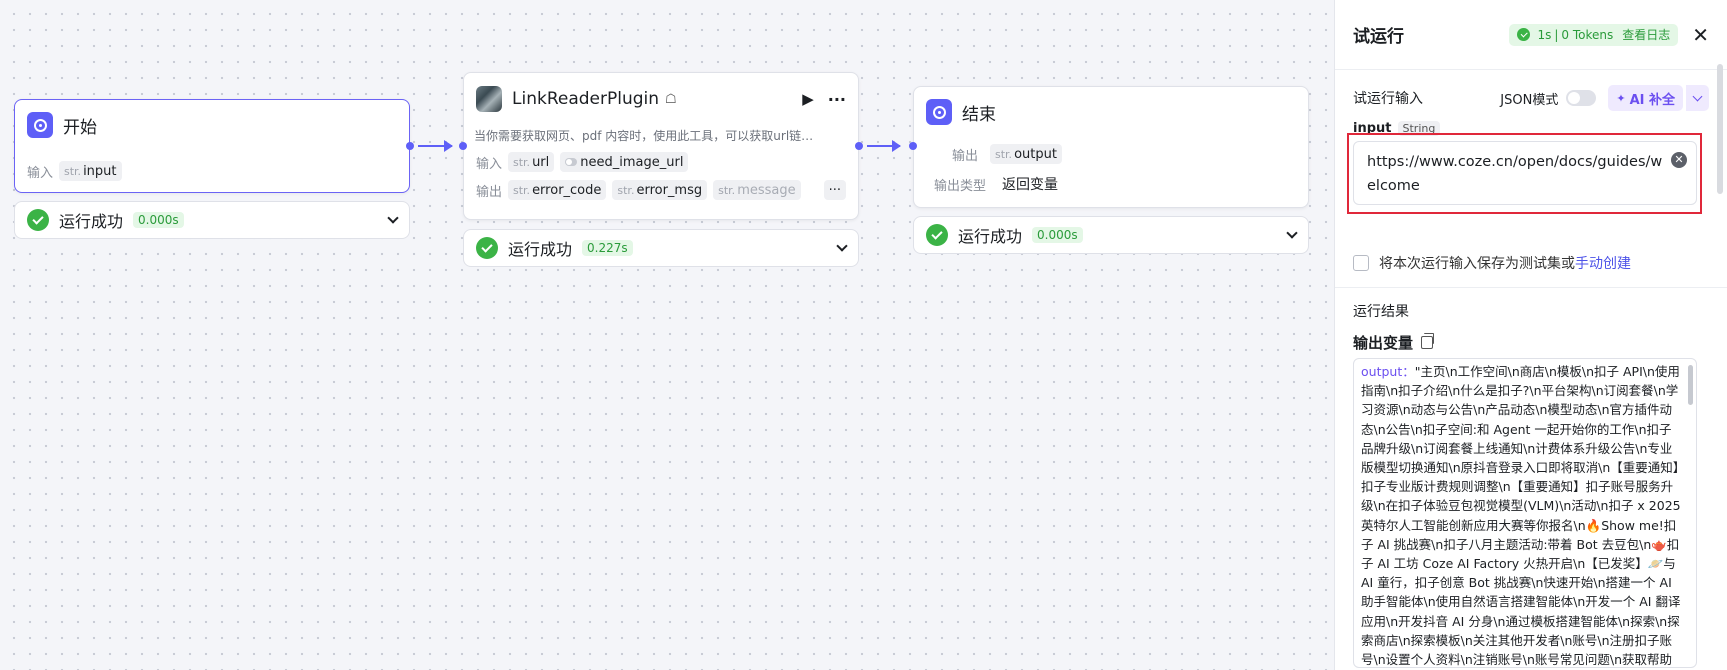  What do you see at coordinates (1408, 371) in the screenshot?
I see `output-colon: ：` at bounding box center [1408, 371].